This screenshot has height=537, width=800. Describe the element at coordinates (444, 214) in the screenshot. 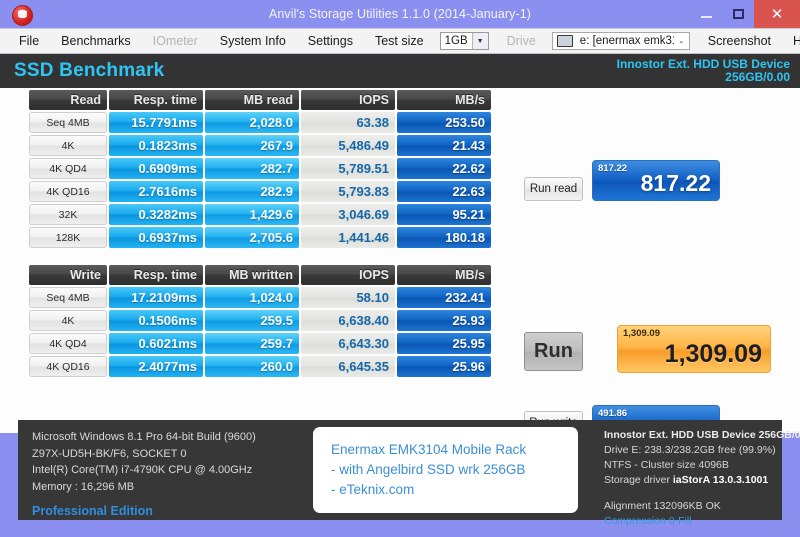

I see `cell-mbs: 95.21` at that location.